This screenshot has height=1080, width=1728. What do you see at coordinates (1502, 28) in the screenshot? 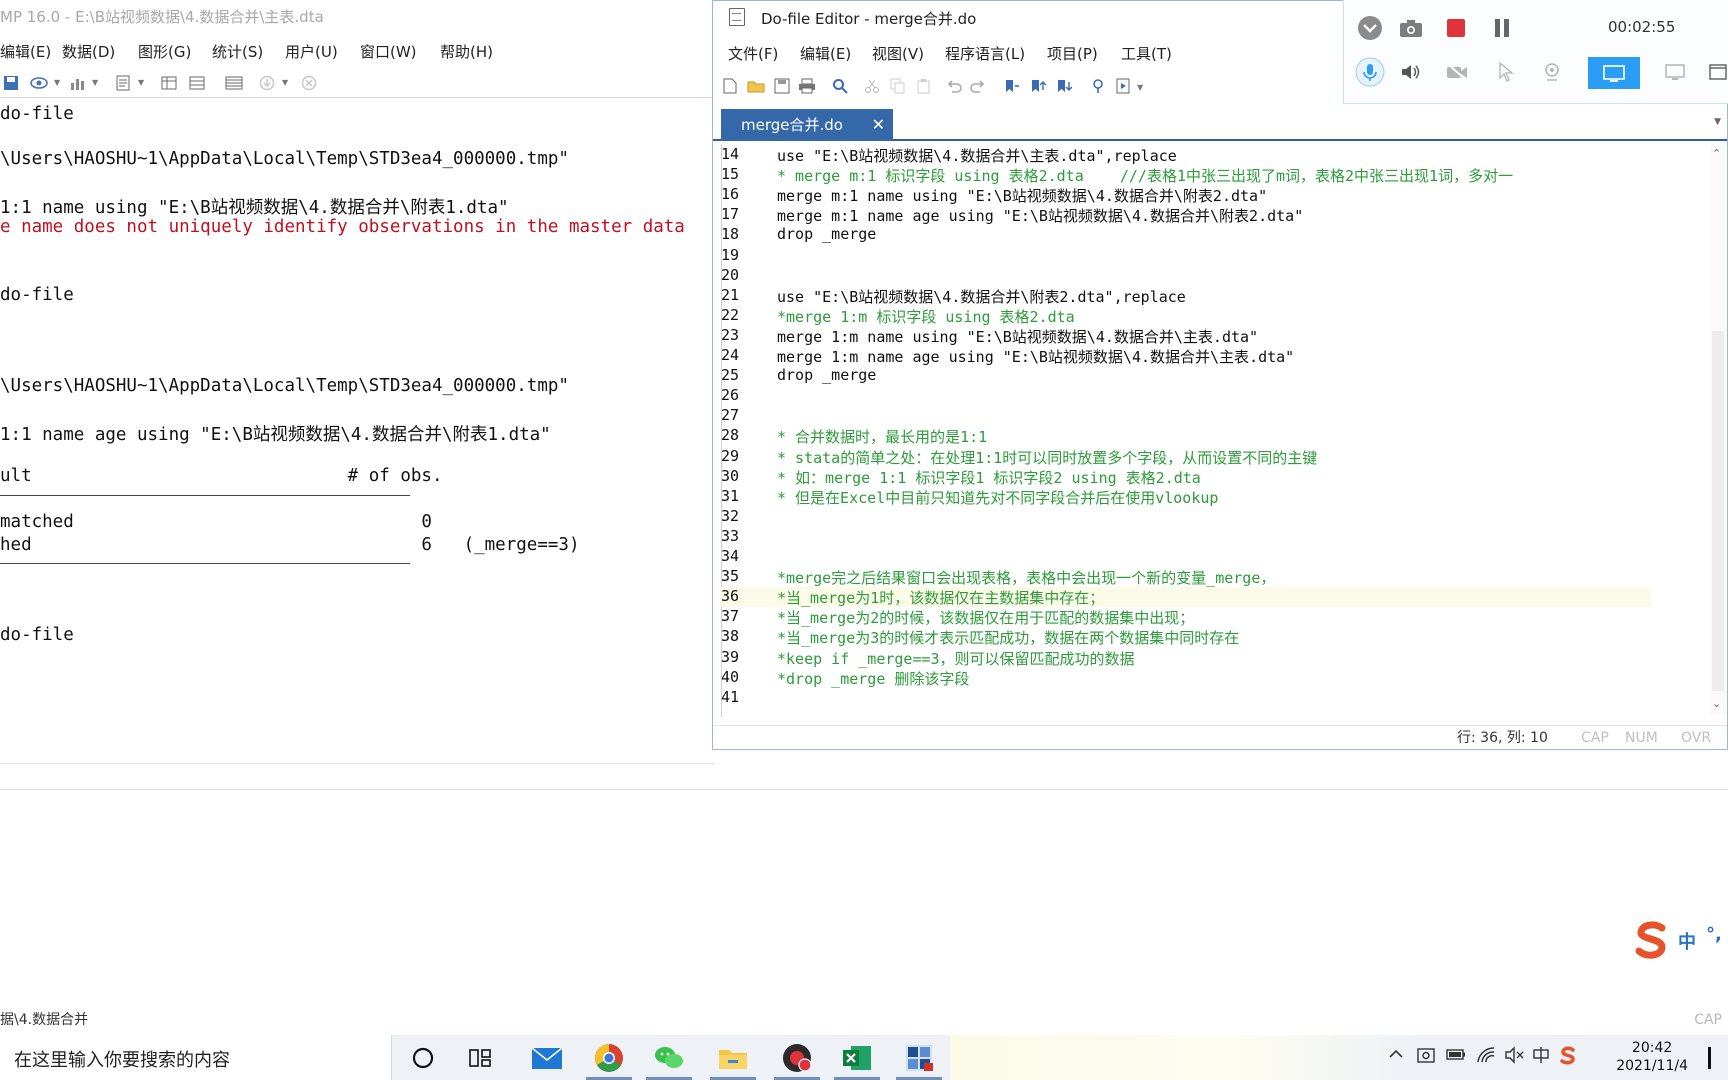
I see `pause-icon` at bounding box center [1502, 28].